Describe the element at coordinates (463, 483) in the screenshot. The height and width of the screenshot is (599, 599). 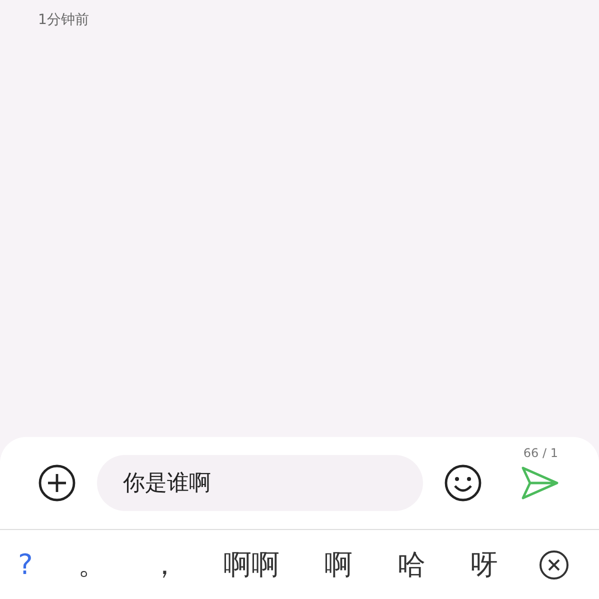
I see `smiley-icon` at that location.